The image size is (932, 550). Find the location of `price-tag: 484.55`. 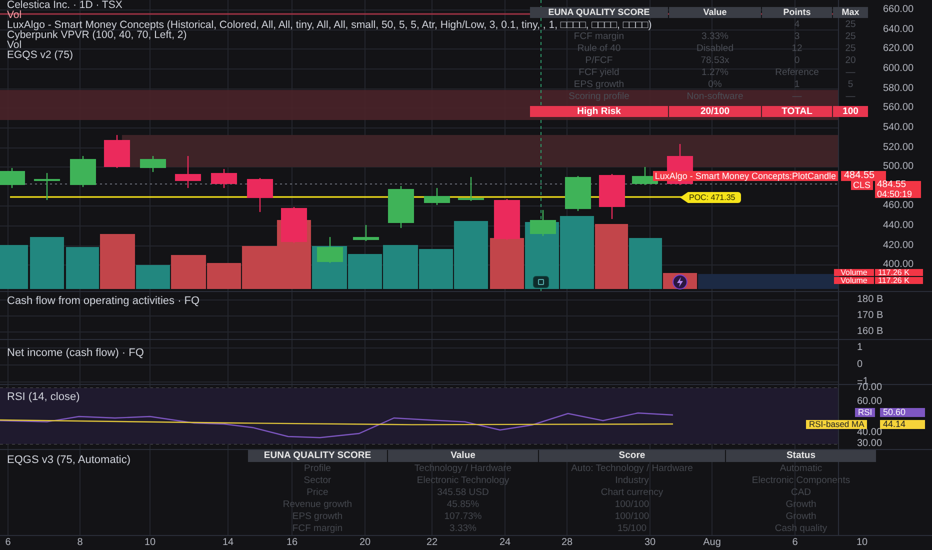

price-tag: 484.55 is located at coordinates (863, 176).